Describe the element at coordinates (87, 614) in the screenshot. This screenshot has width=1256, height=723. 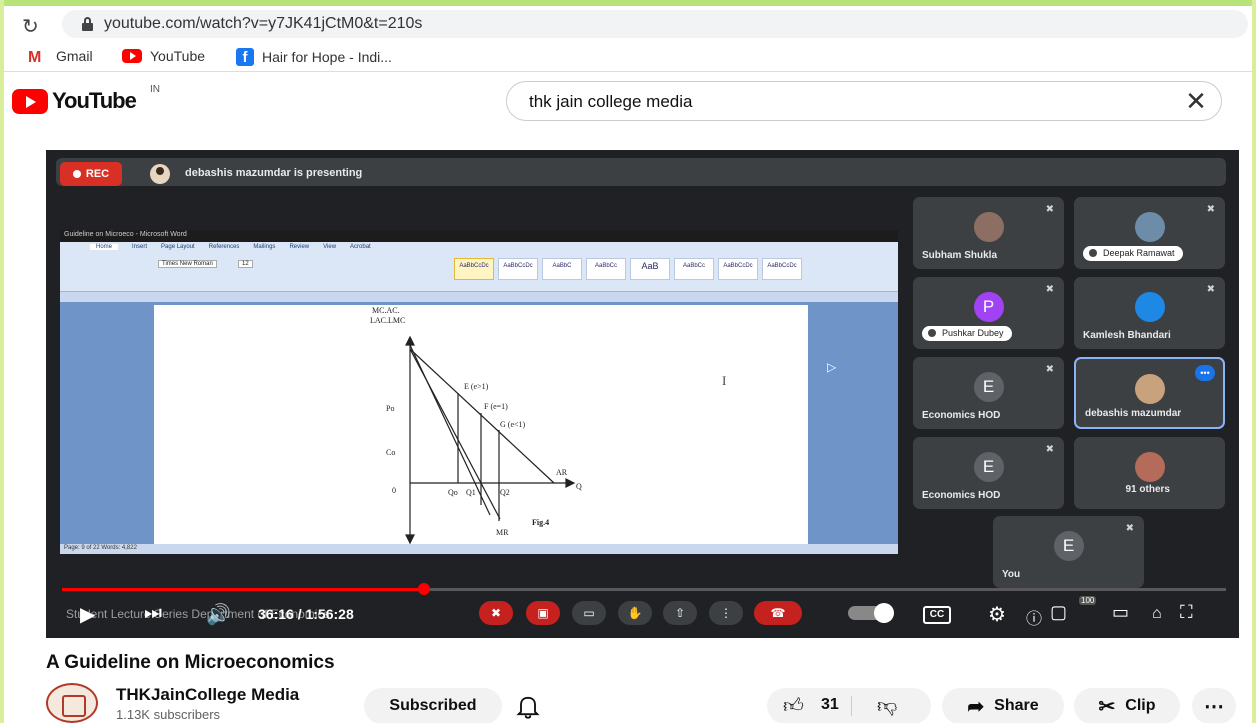
I see `play-icon: ▶` at that location.